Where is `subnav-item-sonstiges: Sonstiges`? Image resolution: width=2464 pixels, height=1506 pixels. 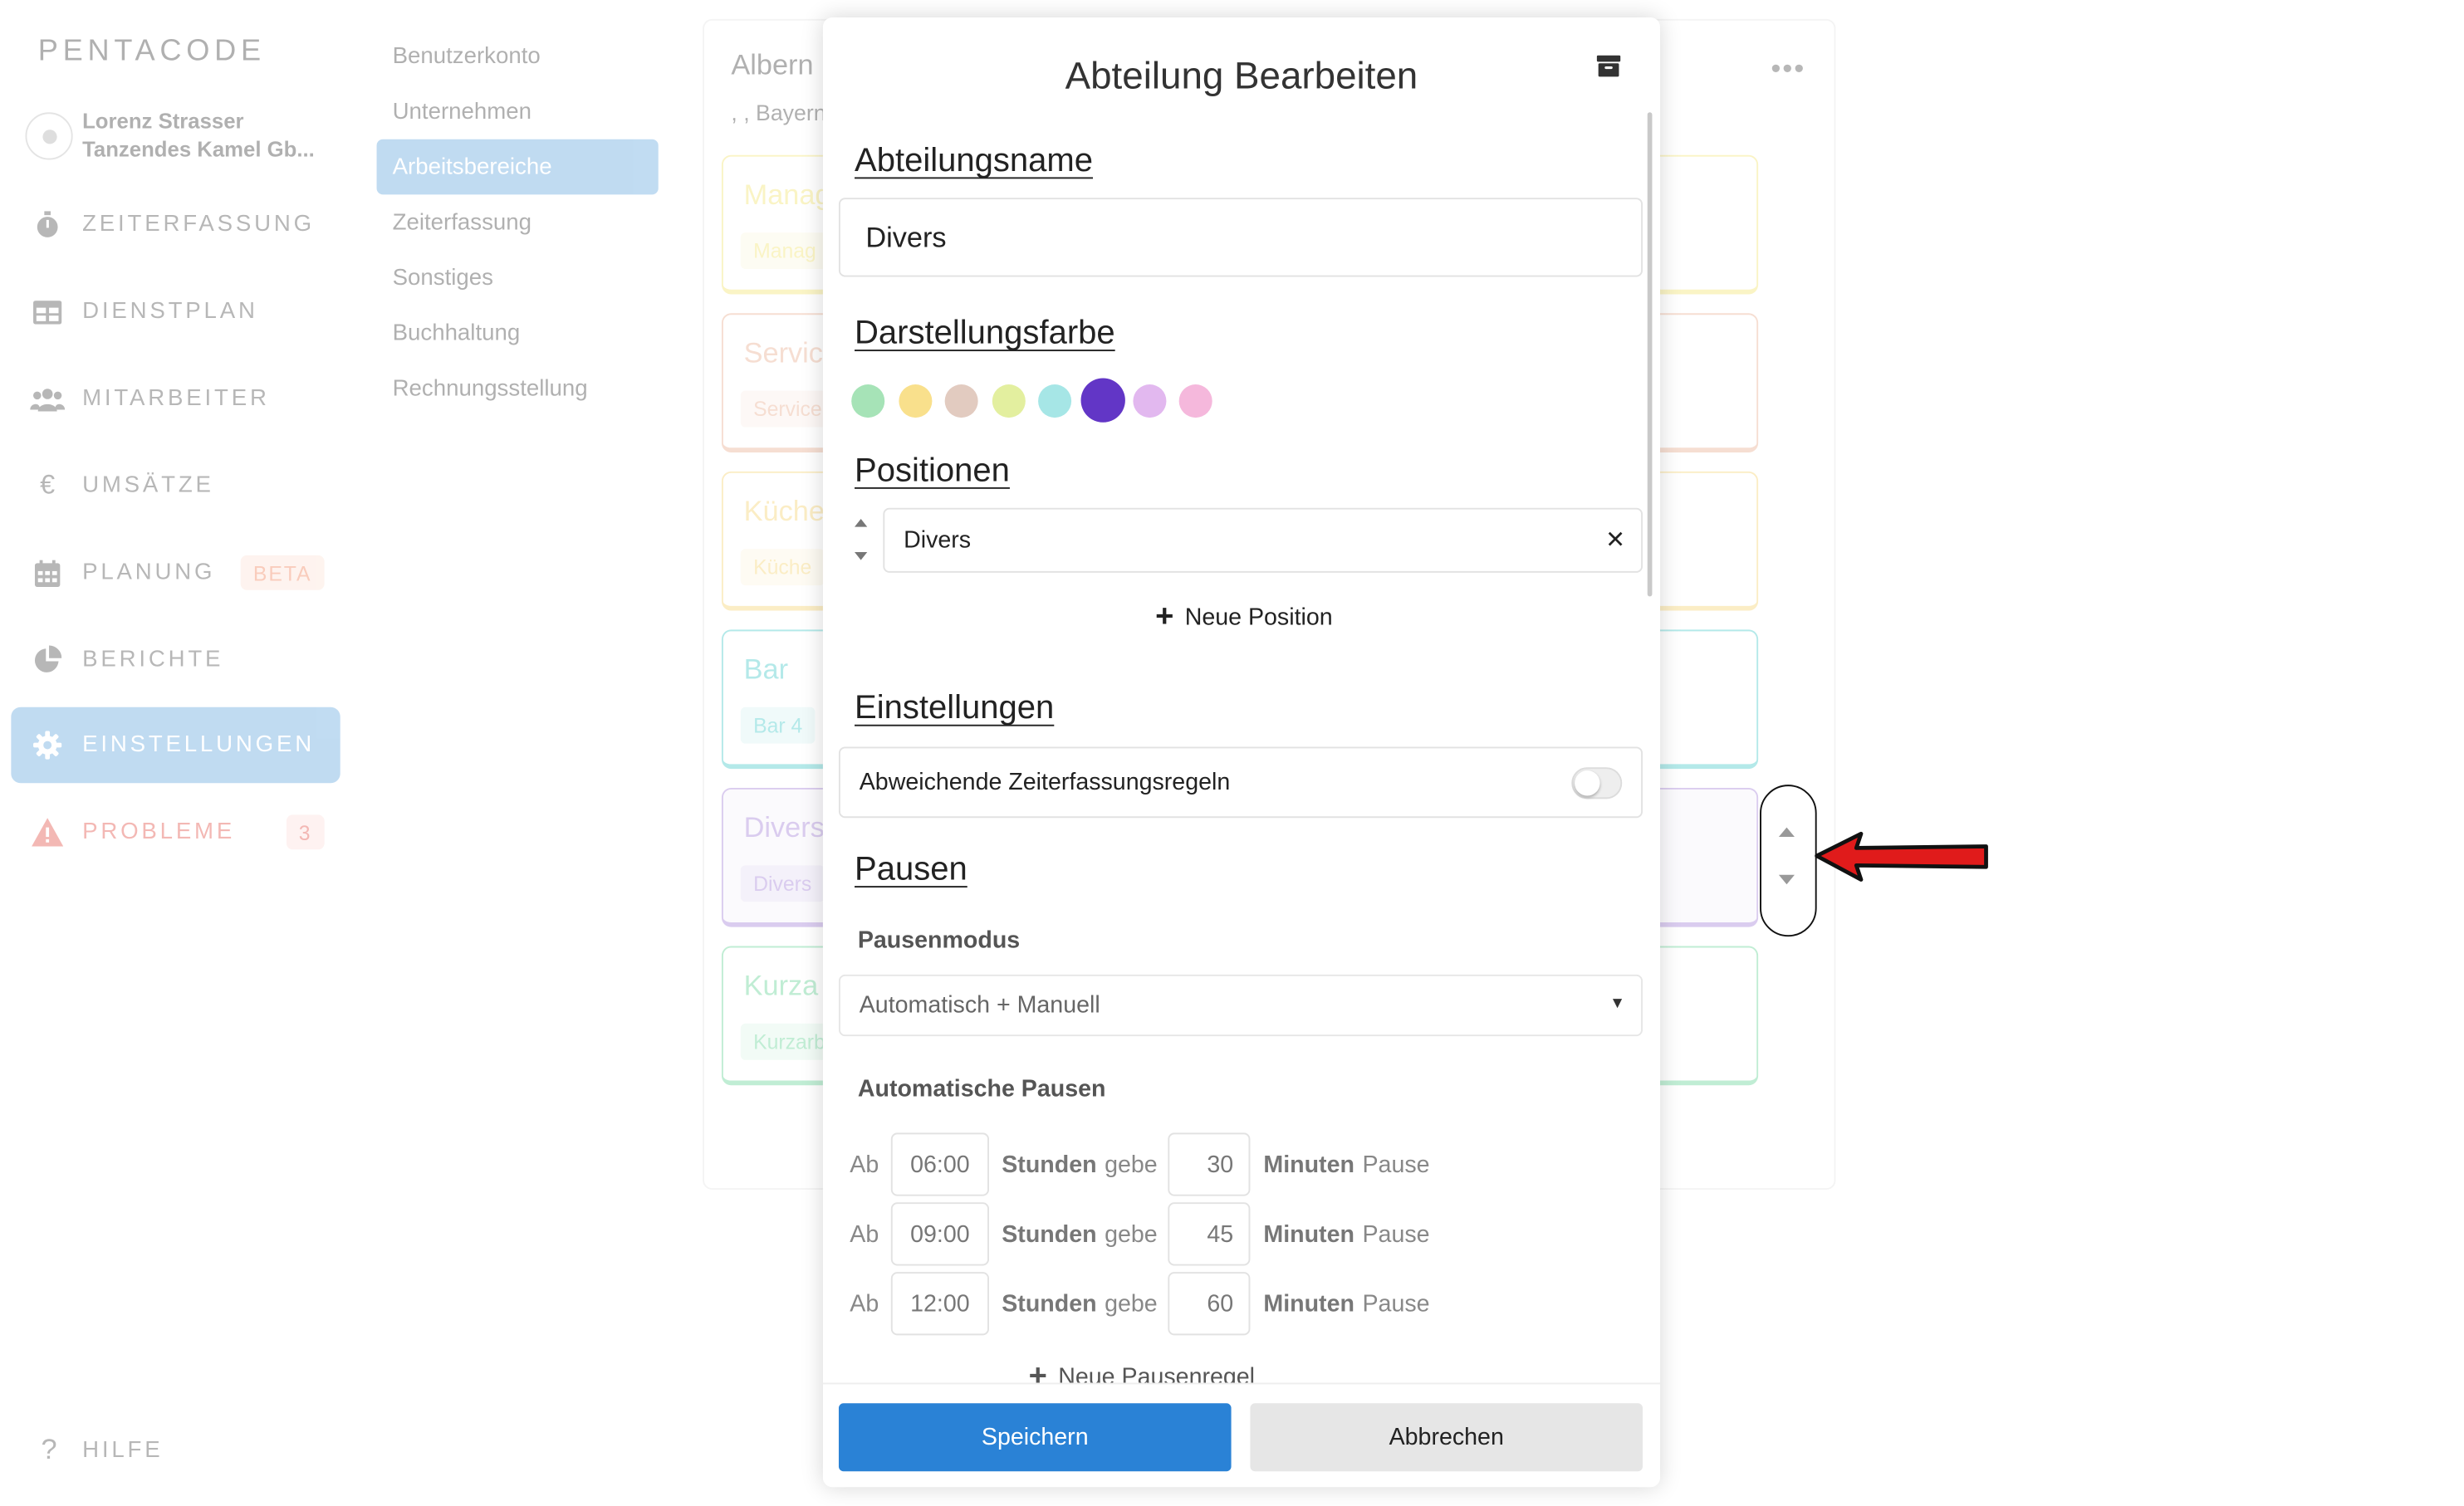 subnav-item-sonstiges: Sonstiges is located at coordinates (518, 278).